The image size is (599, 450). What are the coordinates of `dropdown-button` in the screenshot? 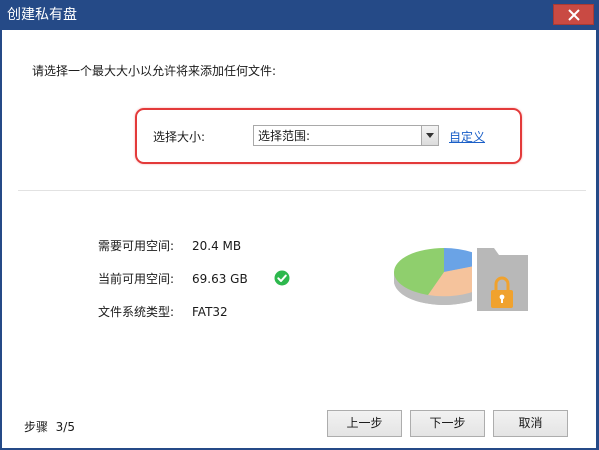 It's located at (429, 135).